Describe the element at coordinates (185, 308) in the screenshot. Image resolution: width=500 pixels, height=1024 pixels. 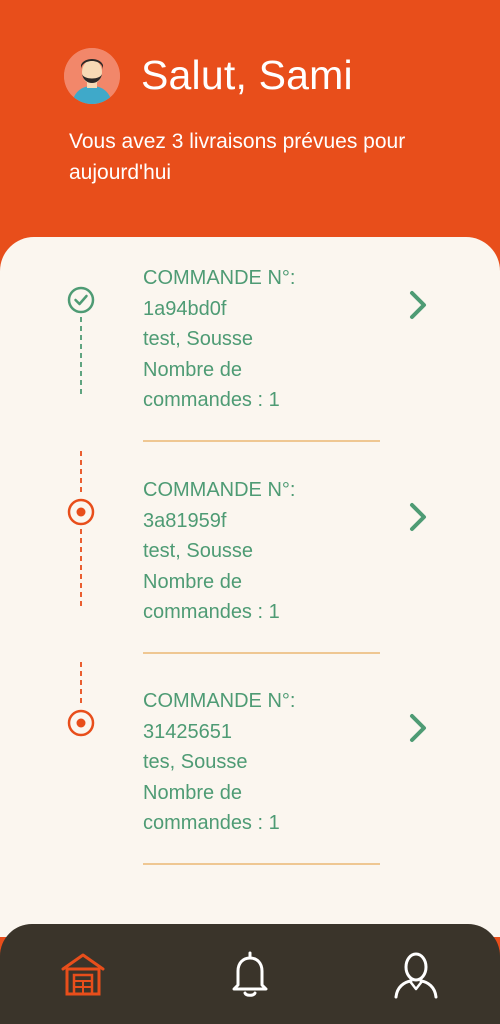
I see `order-number: 1a94bd0f` at that location.